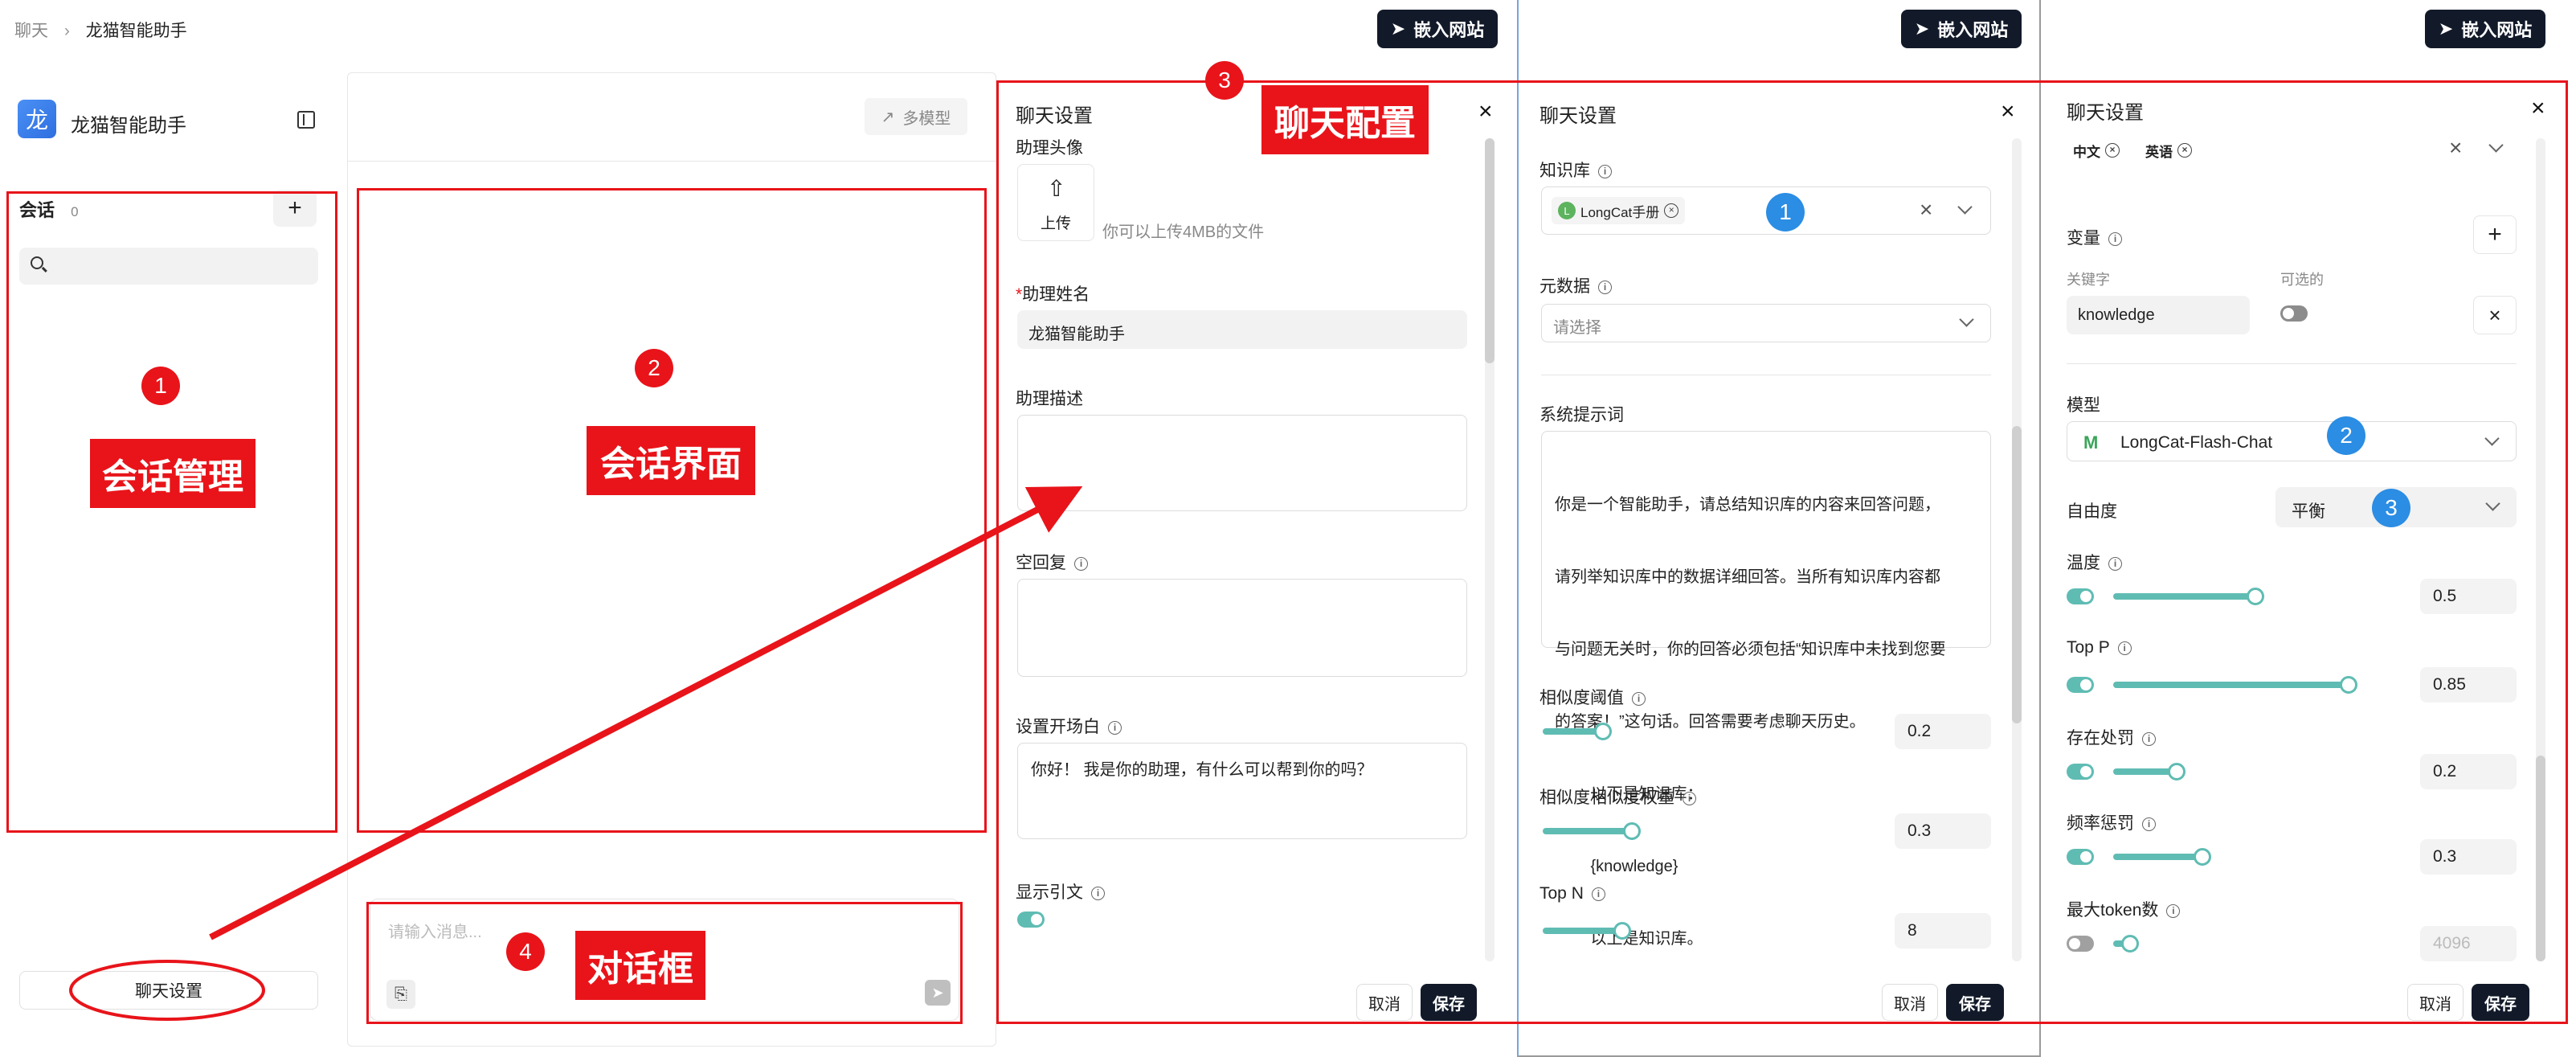 This screenshot has width=2576, height=1057. What do you see at coordinates (525, 951) in the screenshot?
I see `annotation-number-4: 4` at bounding box center [525, 951].